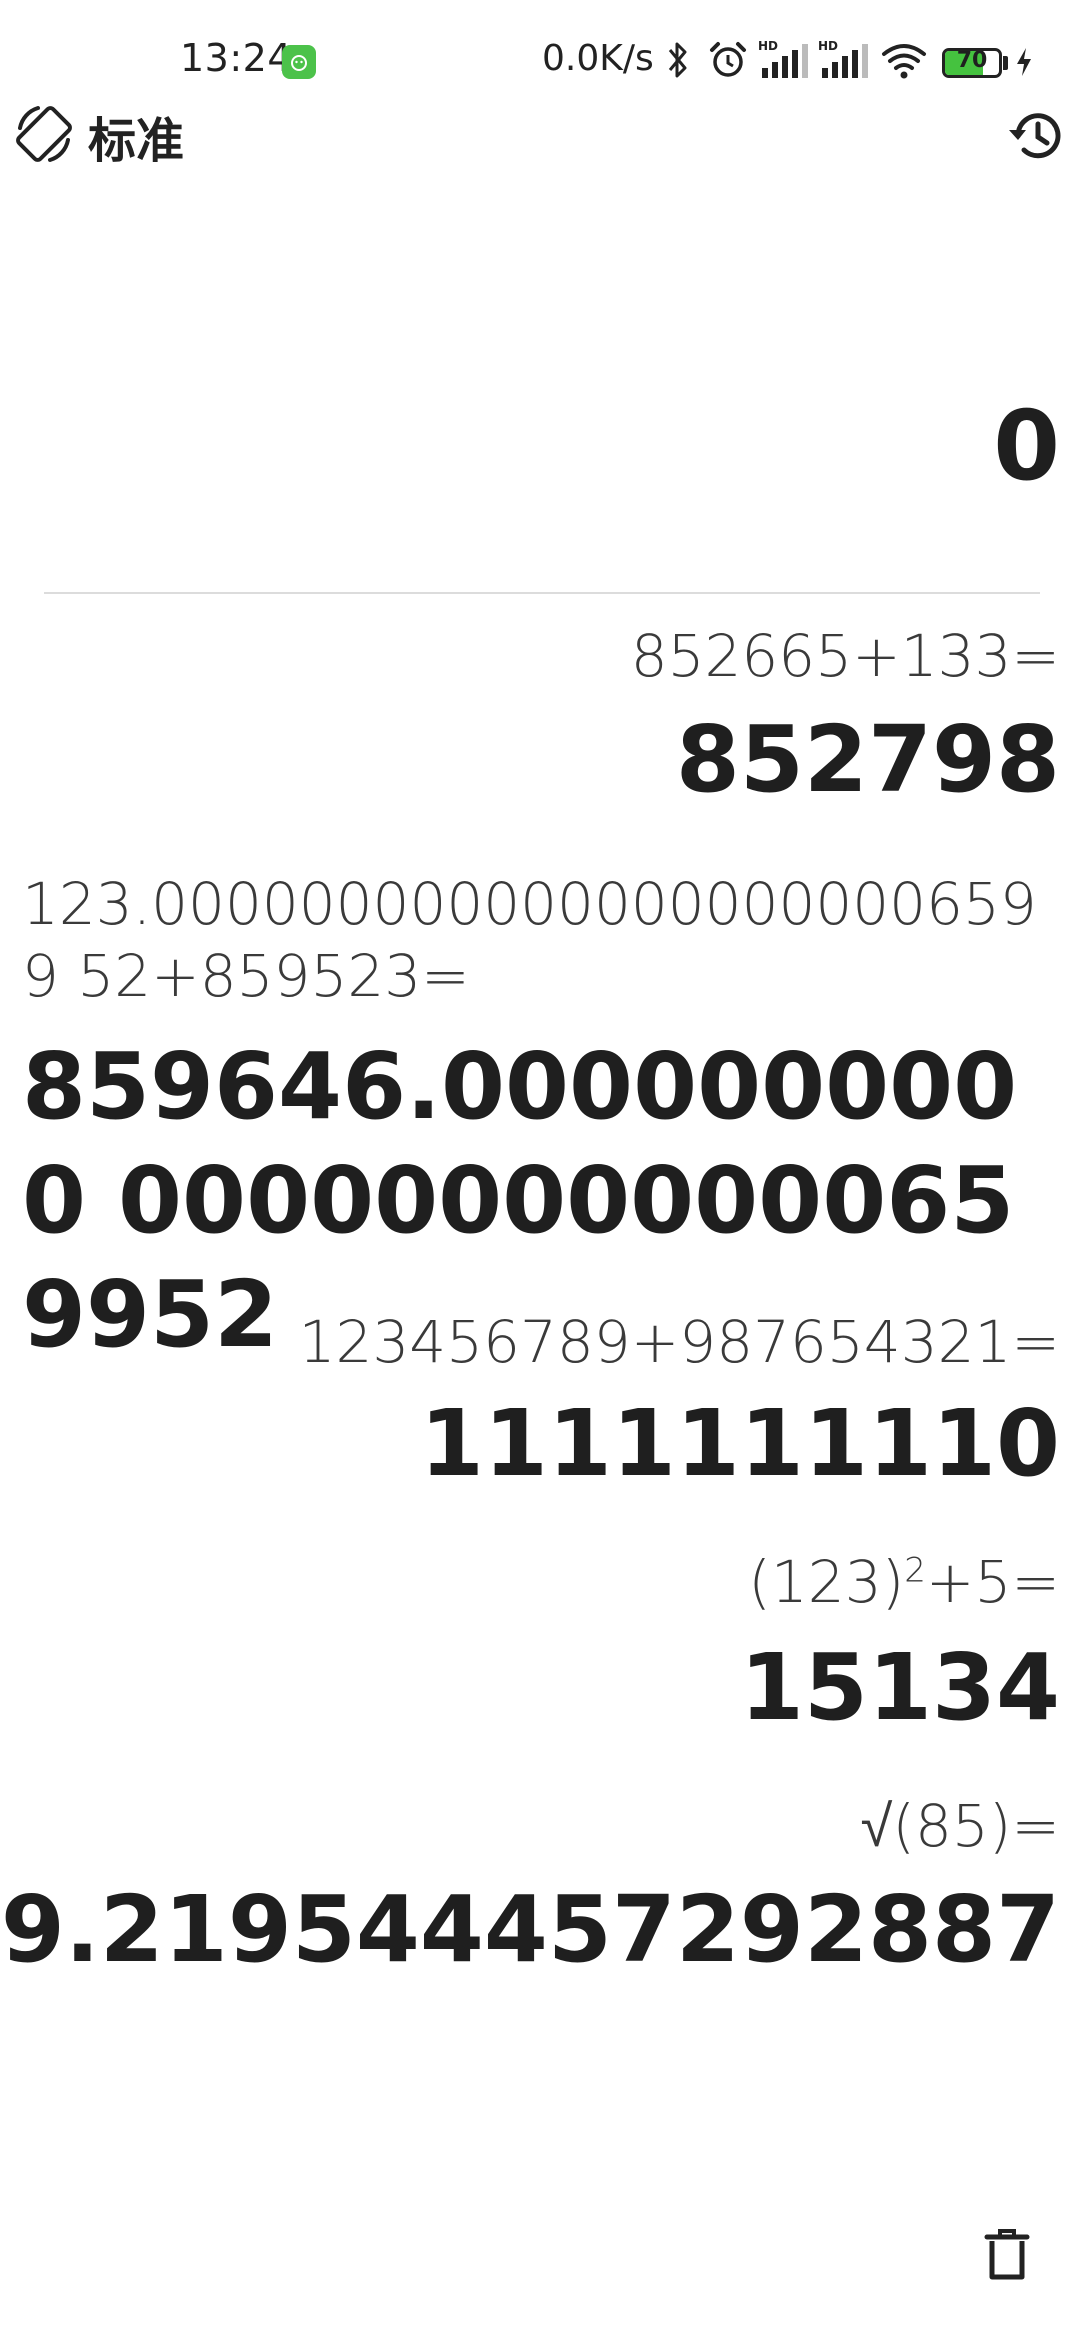 The height and width of the screenshot is (2340, 1080). Describe the element at coordinates (236, 58) in the screenshot. I see `status-time: 13:24` at that location.